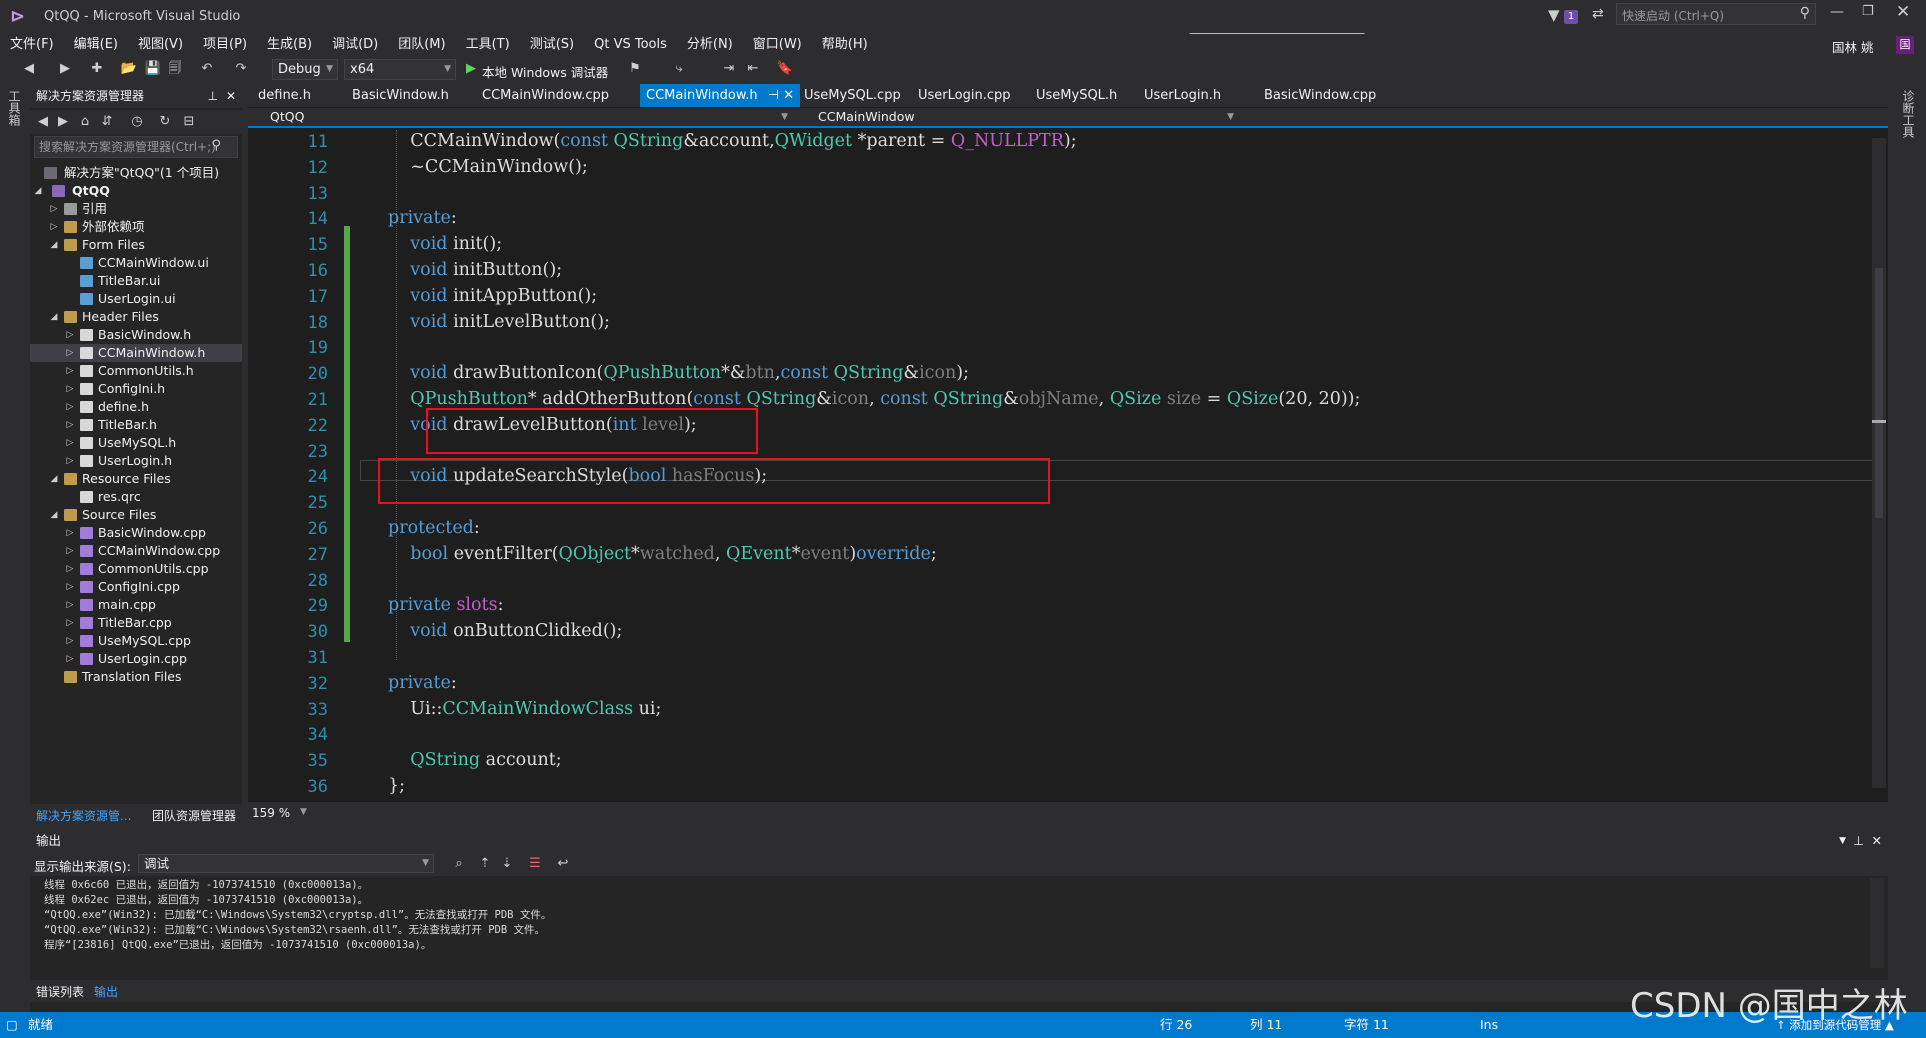 The width and height of the screenshot is (1926, 1038). Describe the element at coordinates (1093, 813) in the screenshot. I see `horizontal-scrollbar` at that location.